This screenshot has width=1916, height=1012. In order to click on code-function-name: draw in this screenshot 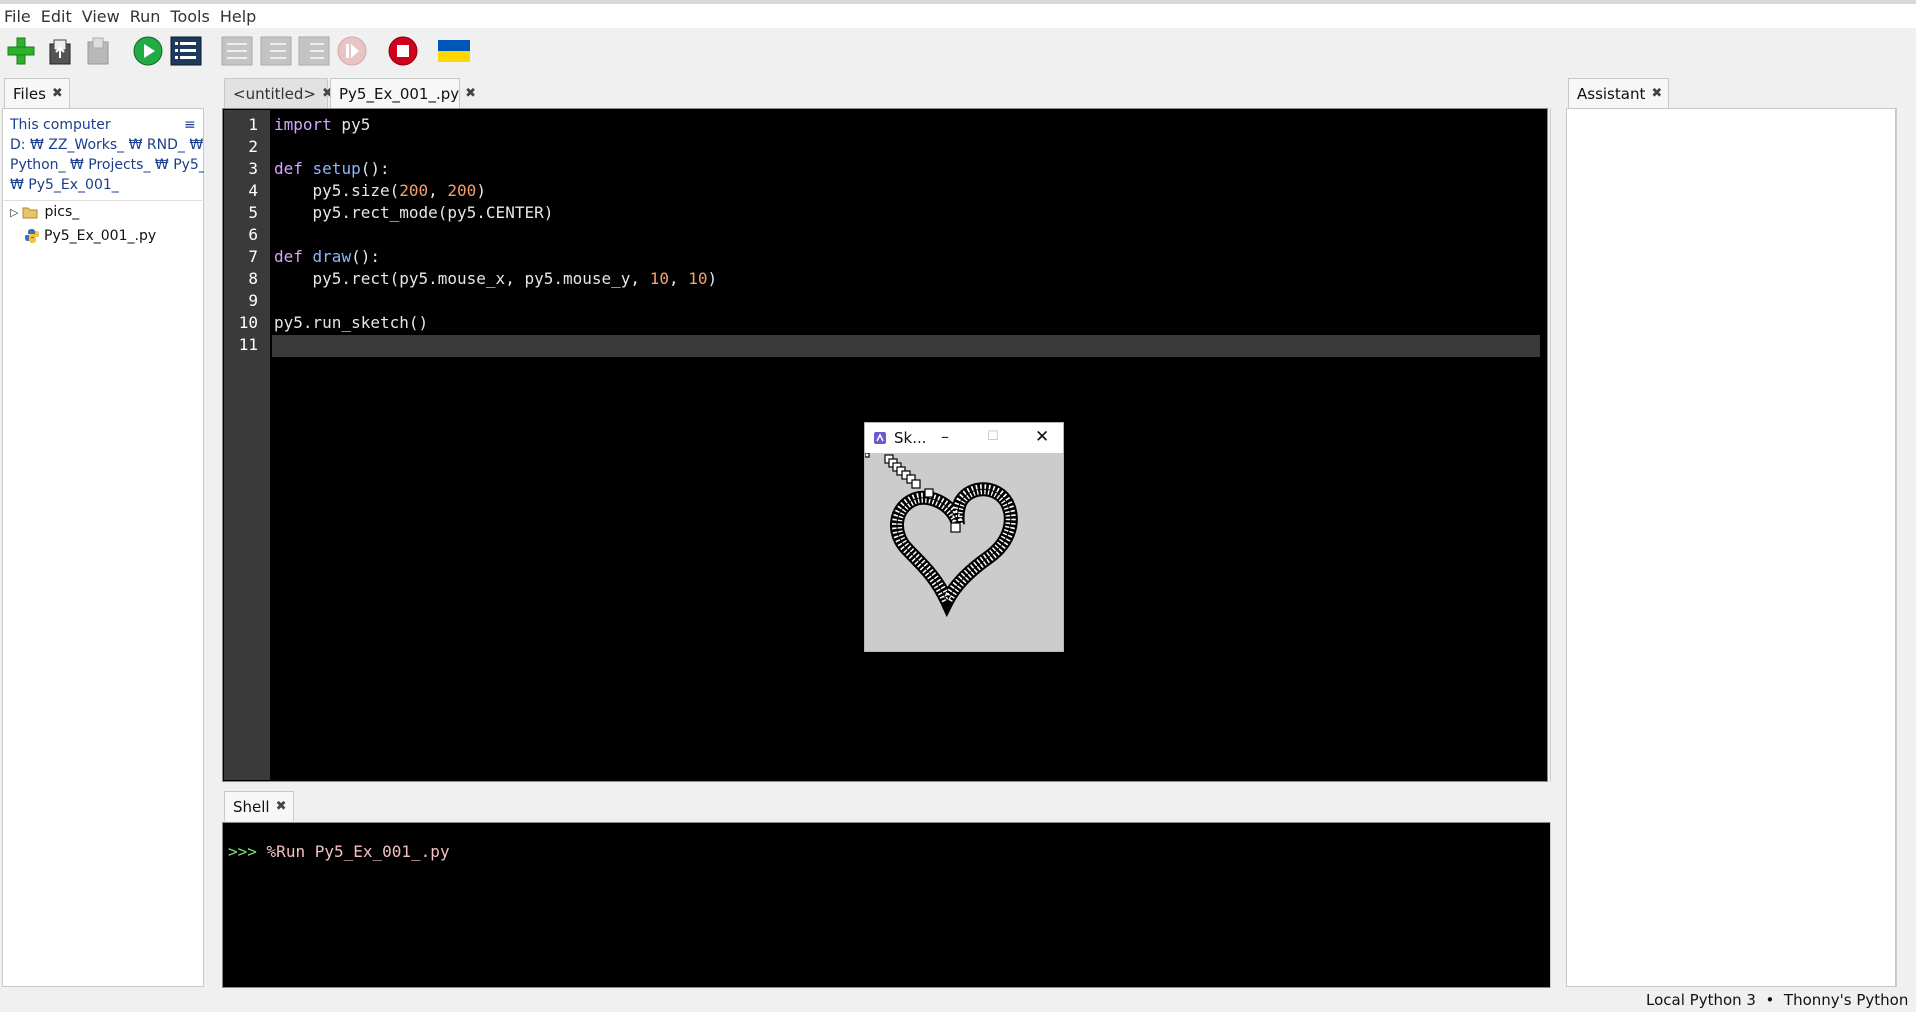, I will do `click(327, 256)`.